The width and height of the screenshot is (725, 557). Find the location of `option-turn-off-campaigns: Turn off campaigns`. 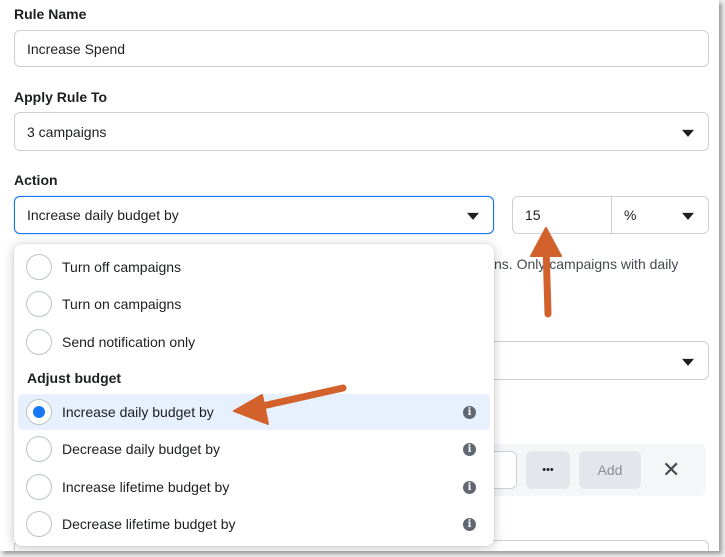

option-turn-off-campaigns: Turn off campaigns is located at coordinates (254, 267).